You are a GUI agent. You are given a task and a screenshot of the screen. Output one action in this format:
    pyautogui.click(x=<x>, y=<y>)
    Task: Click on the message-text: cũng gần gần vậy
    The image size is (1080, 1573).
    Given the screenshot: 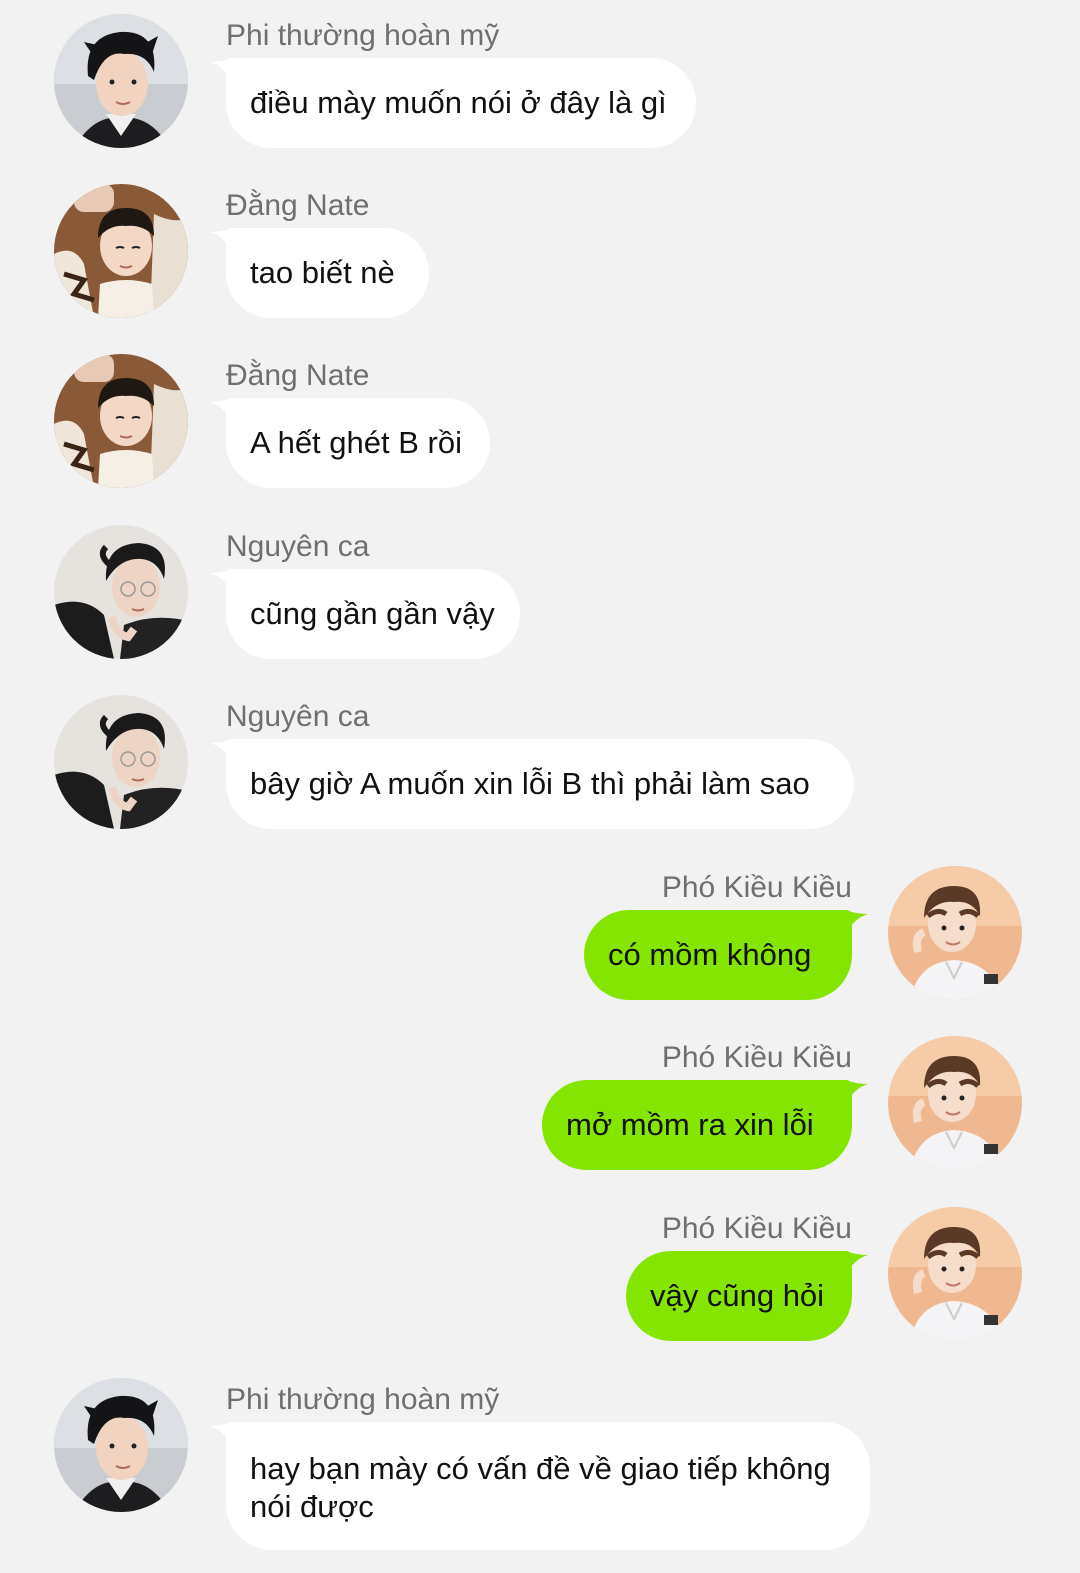 What is the action you would take?
    pyautogui.click(x=372, y=613)
    